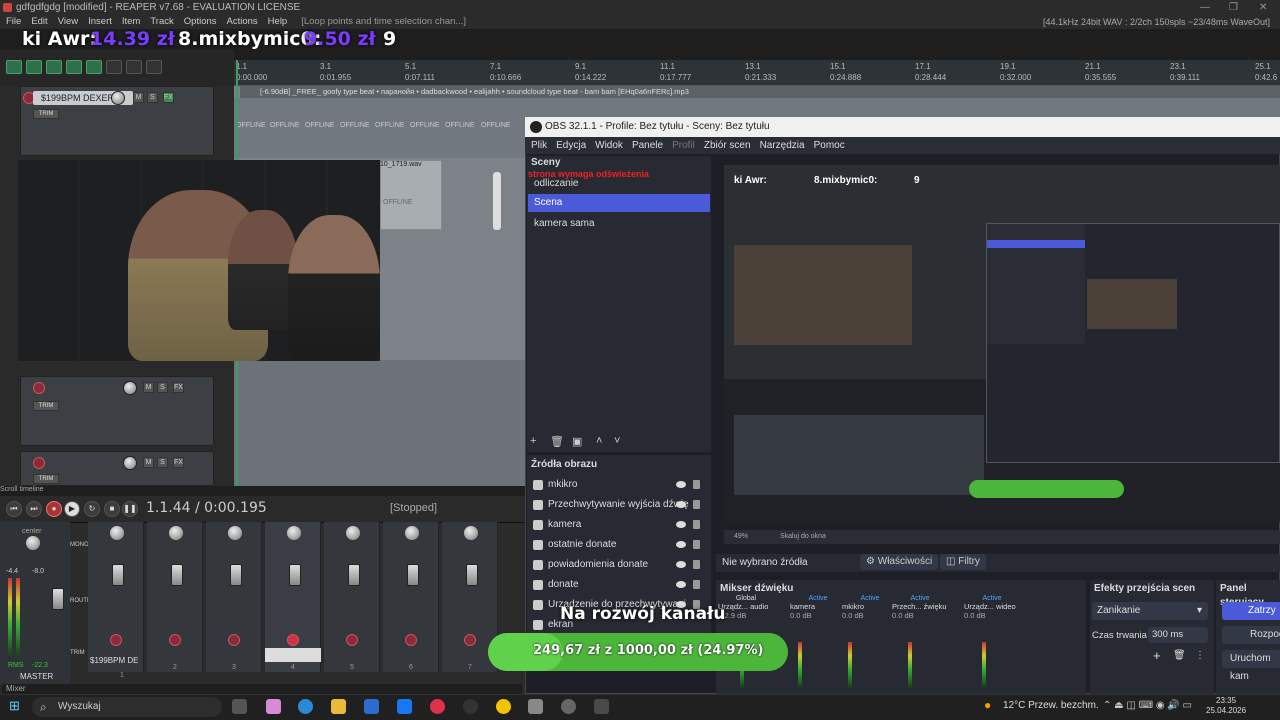  What do you see at coordinates (619, 505) in the screenshot?
I see `source-item: Przechwytywanie wyjścia dźwię` at bounding box center [619, 505].